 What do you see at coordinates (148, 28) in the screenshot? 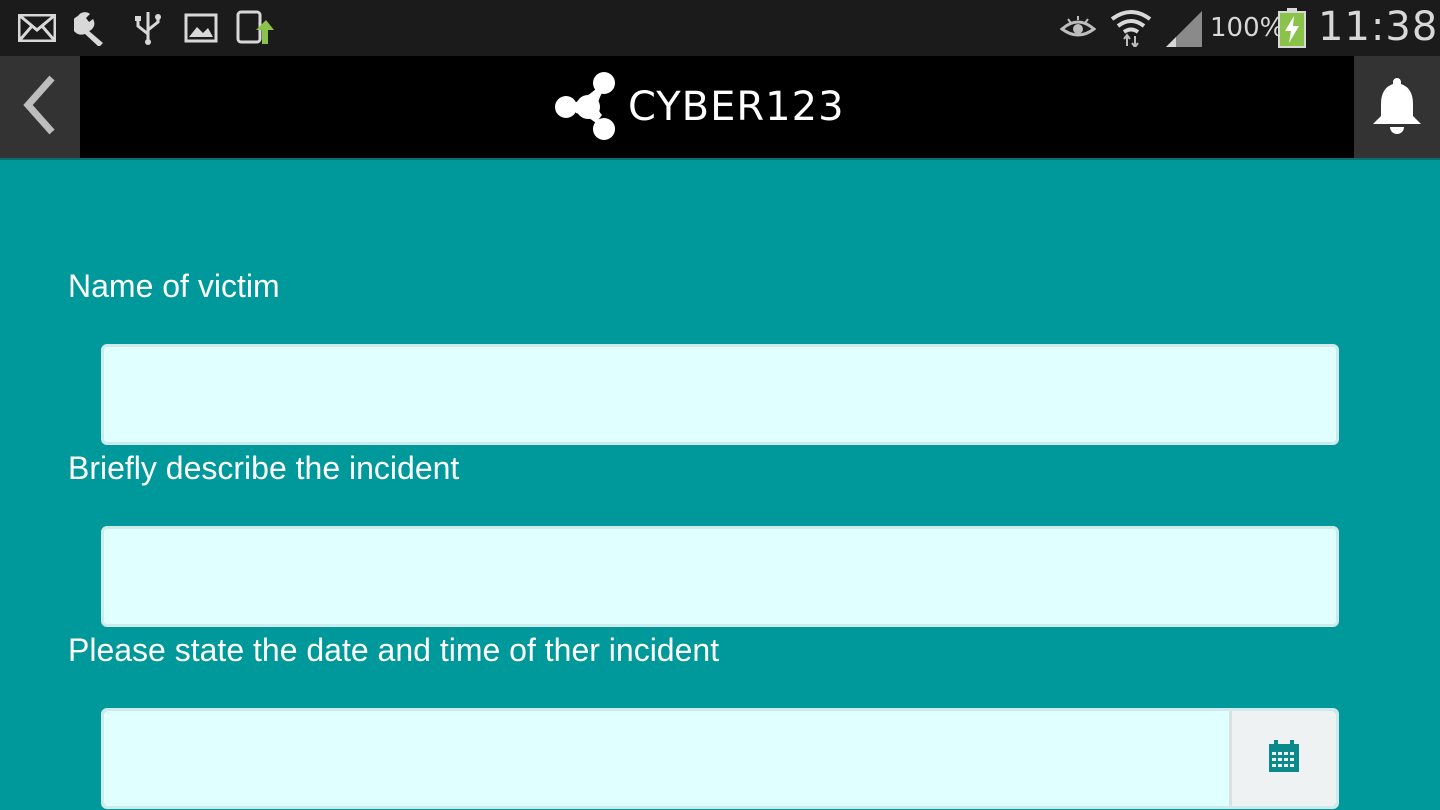
I see `usb-icon` at bounding box center [148, 28].